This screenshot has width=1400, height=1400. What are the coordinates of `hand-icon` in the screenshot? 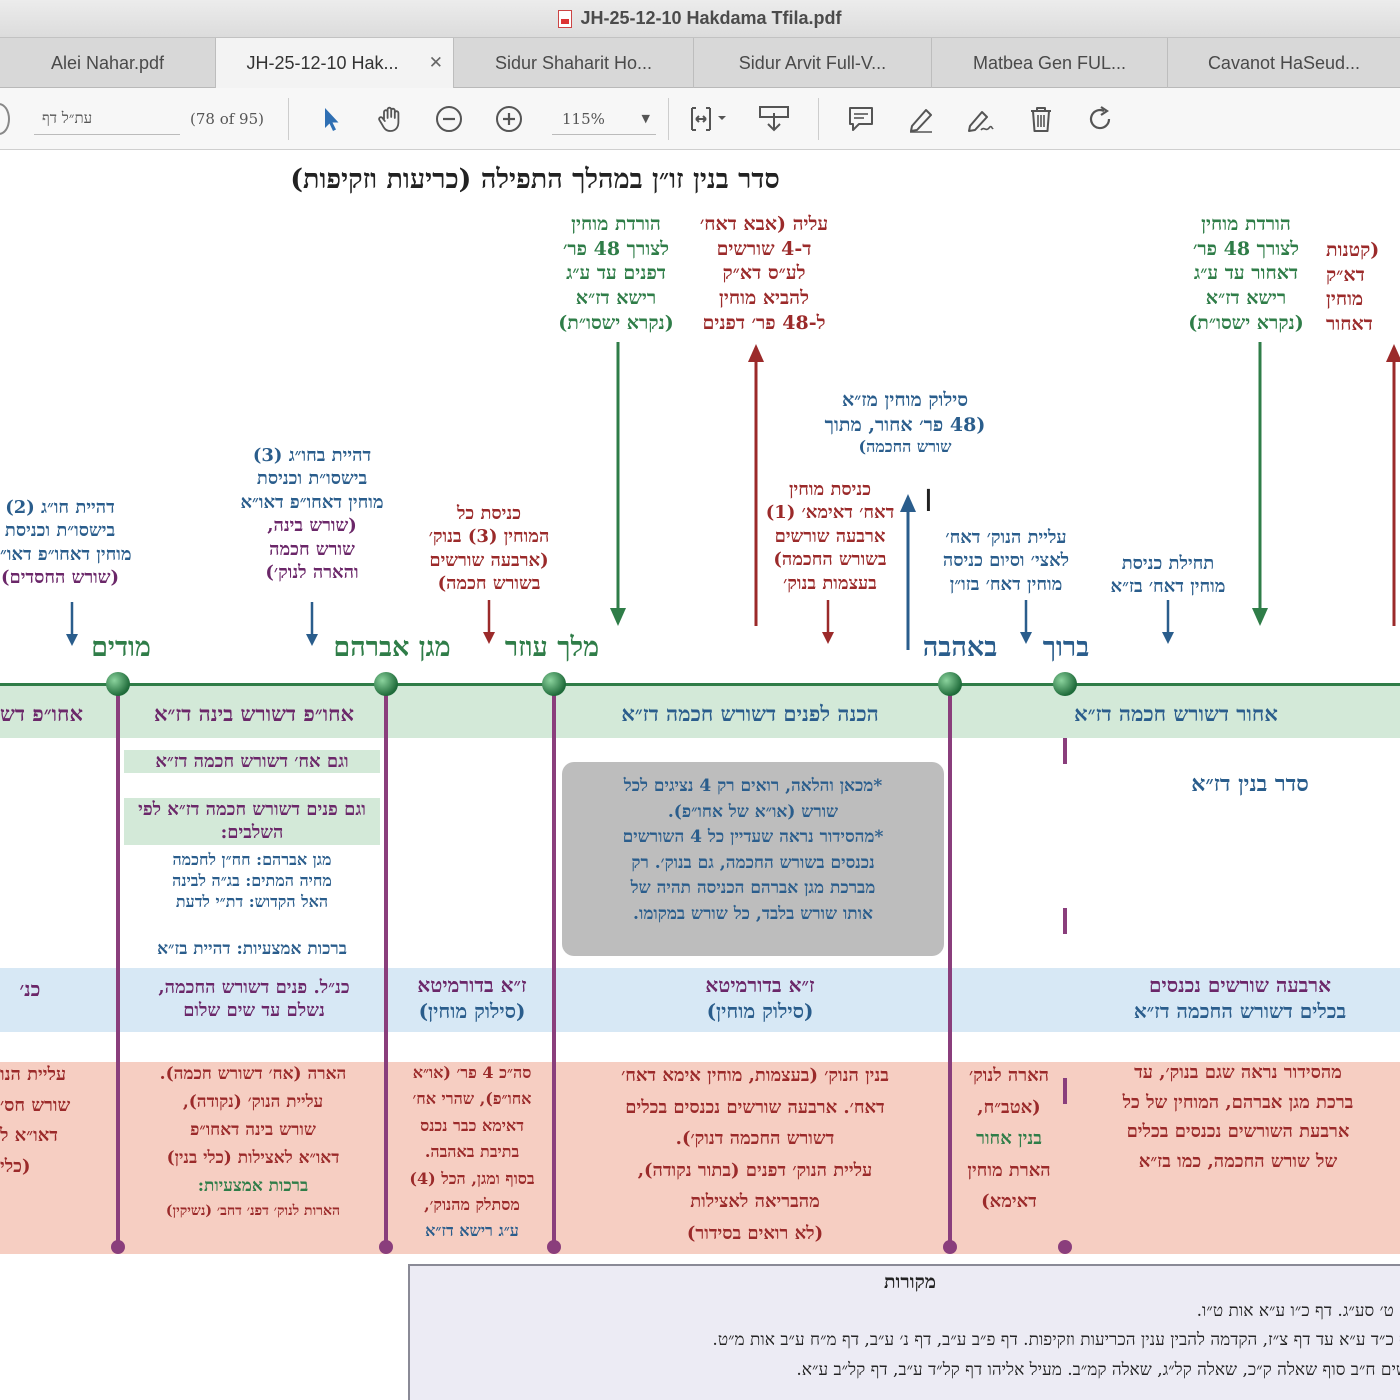 It's located at (390, 119).